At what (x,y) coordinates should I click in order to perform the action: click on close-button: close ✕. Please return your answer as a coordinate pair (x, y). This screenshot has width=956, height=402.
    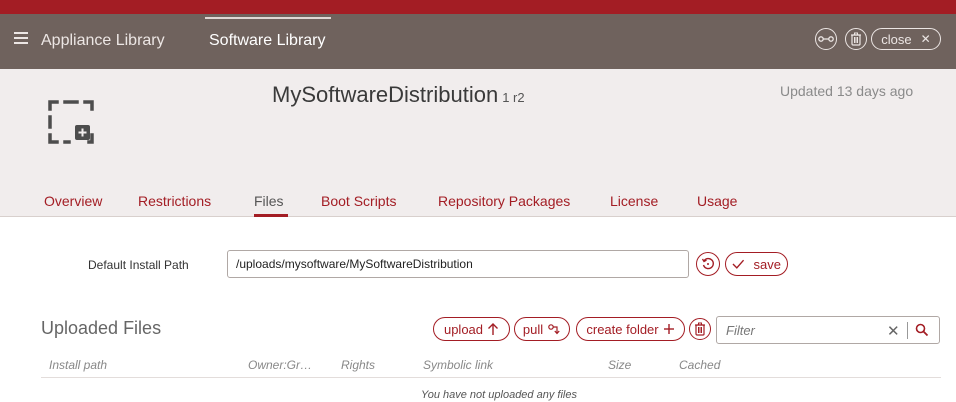
    Looking at the image, I should click on (906, 39).